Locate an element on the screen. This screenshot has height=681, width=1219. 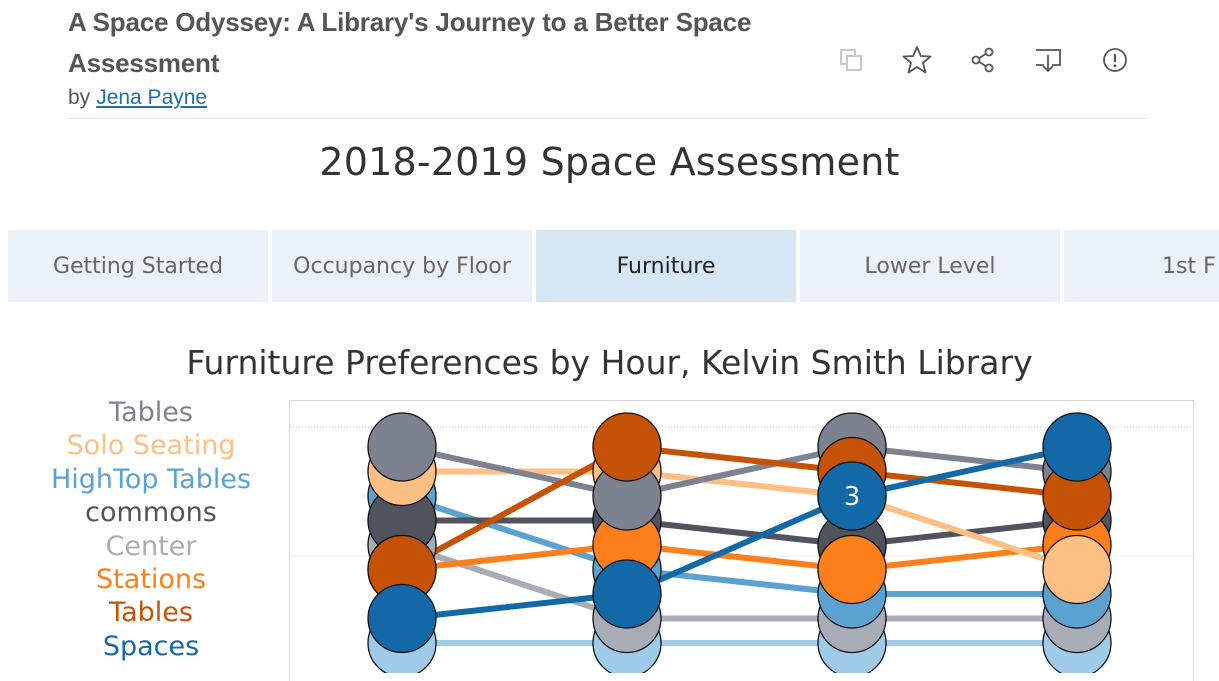
share-icon is located at coordinates (983, 60).